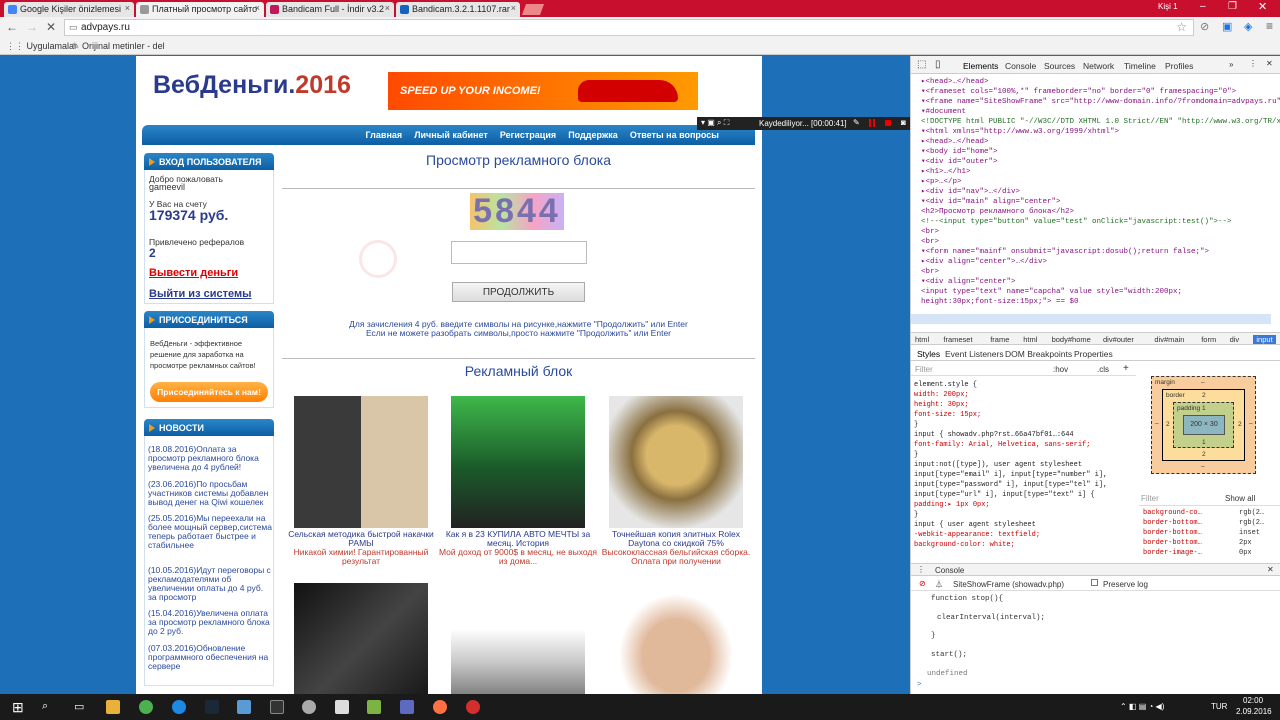  Describe the element at coordinates (1227, 26) in the screenshot. I see `extension-icon: ▣` at that location.